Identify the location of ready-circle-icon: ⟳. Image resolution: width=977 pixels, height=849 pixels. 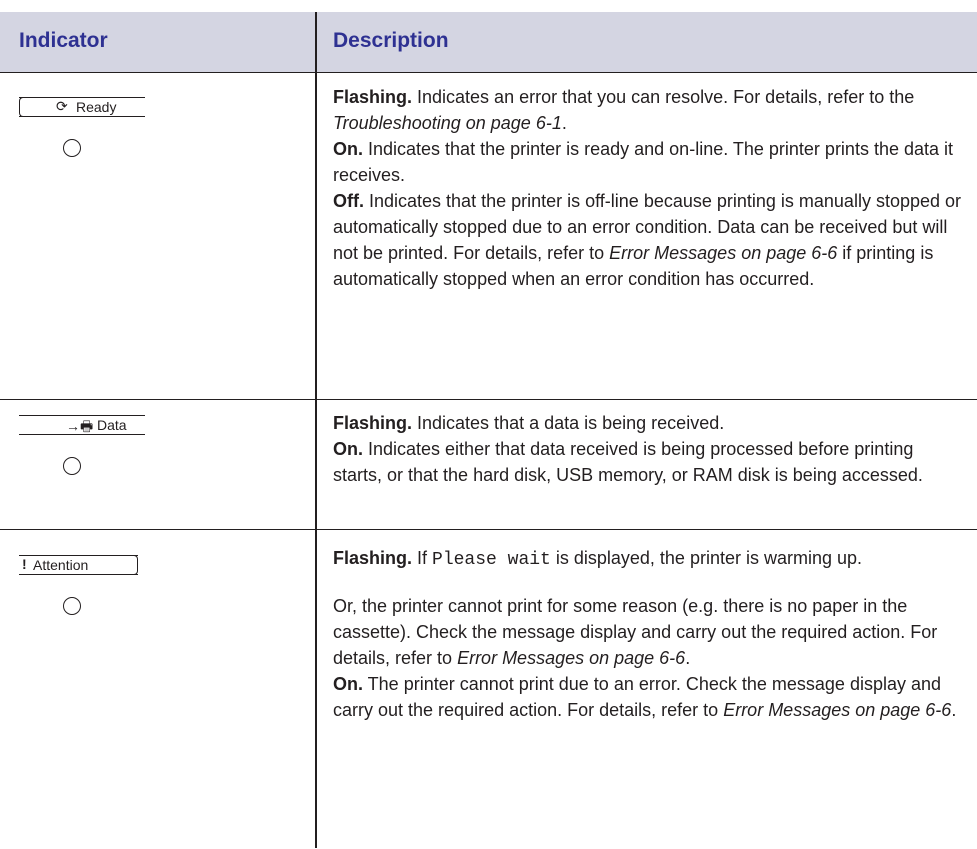
(62, 106).